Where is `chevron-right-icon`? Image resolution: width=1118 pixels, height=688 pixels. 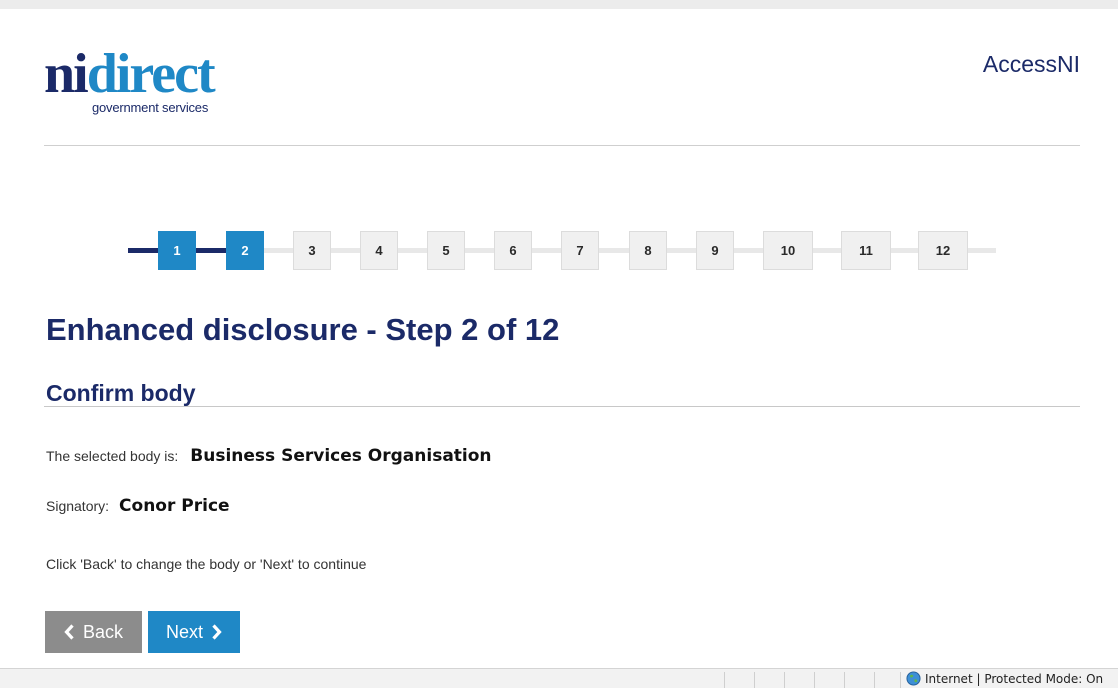 chevron-right-icon is located at coordinates (217, 632).